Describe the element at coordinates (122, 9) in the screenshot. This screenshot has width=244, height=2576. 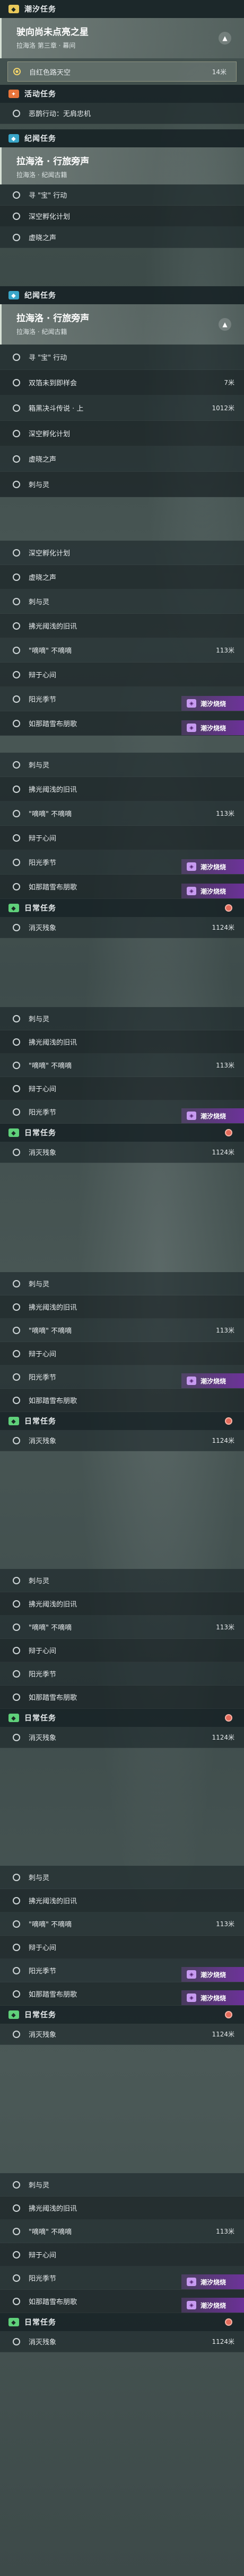
I see `category-header-main: ◆ 潮汐任务` at that location.